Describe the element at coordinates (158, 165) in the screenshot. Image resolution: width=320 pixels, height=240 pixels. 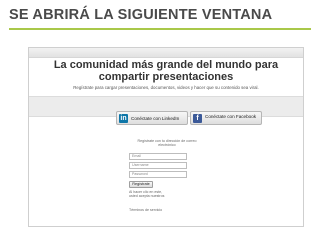
I see `username-field: Username` at that location.